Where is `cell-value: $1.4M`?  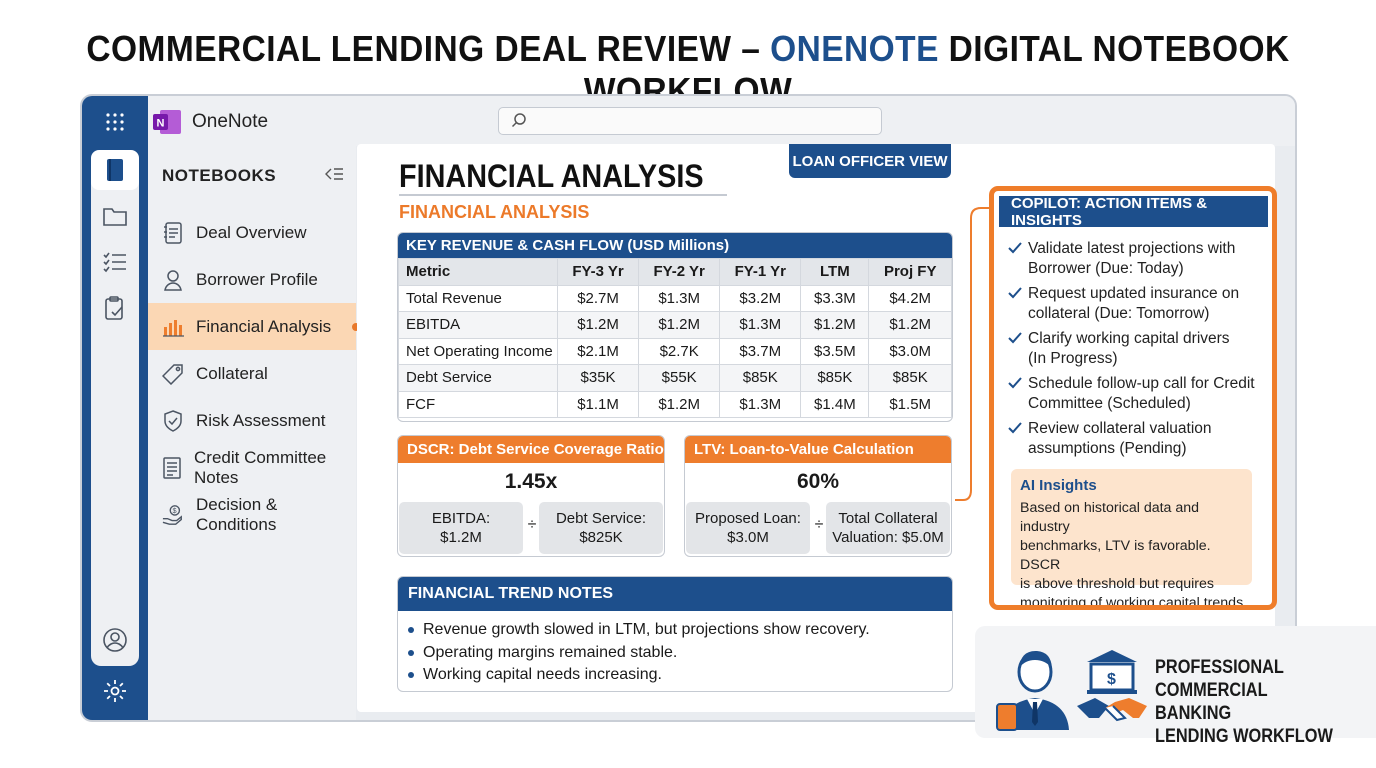 cell-value: $1.4M is located at coordinates (835, 404).